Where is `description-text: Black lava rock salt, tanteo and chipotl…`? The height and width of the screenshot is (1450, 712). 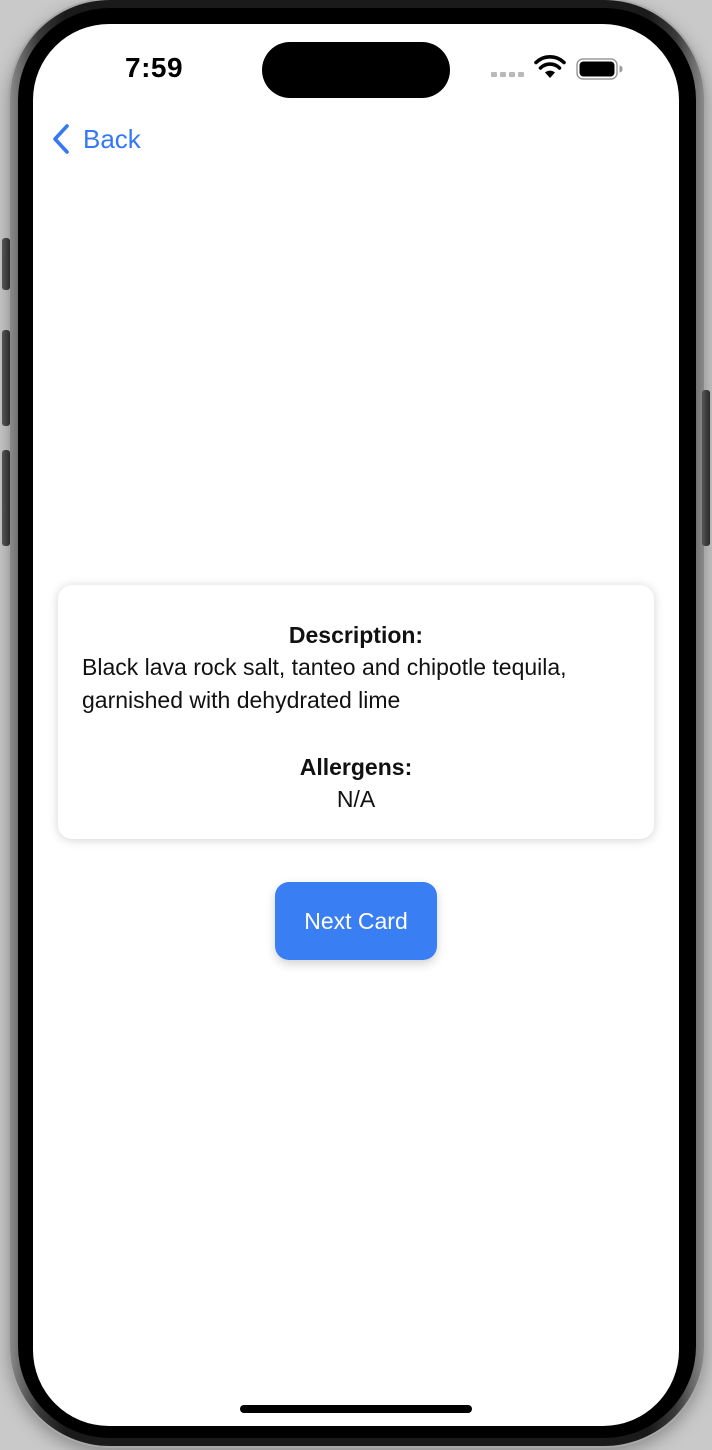 description-text: Black lava rock salt, tanteo and chipotl… is located at coordinates (324, 683).